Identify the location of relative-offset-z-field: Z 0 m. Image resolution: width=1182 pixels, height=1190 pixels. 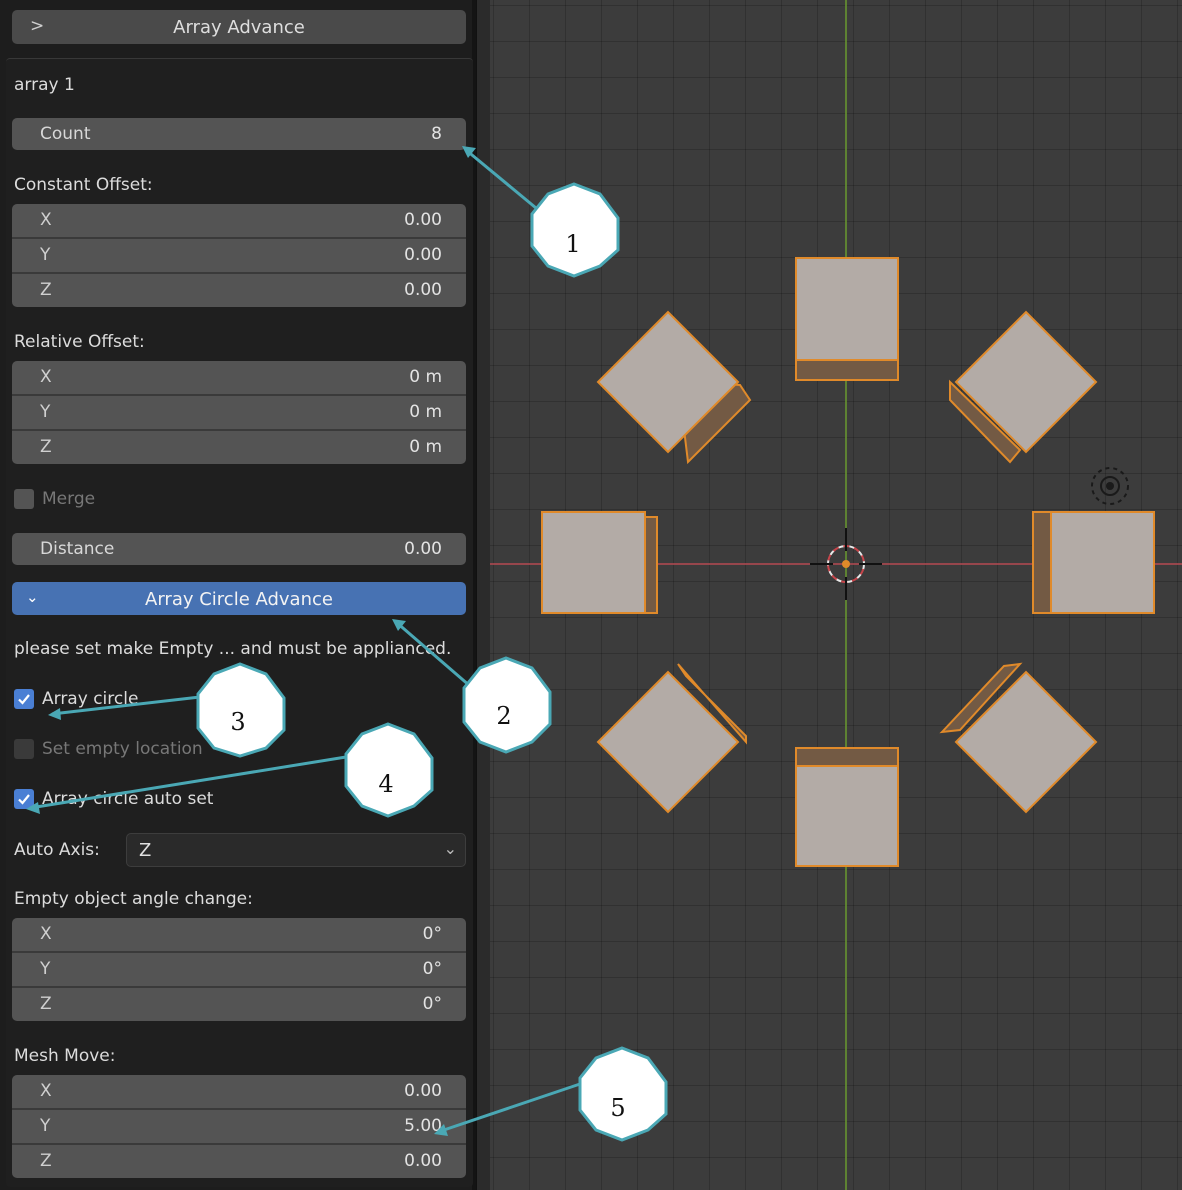
(239, 447).